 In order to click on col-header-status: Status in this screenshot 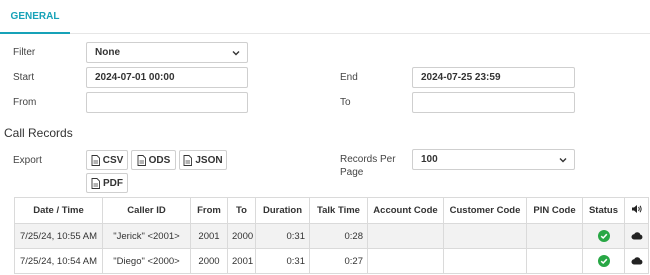, I will do `click(603, 210)`.